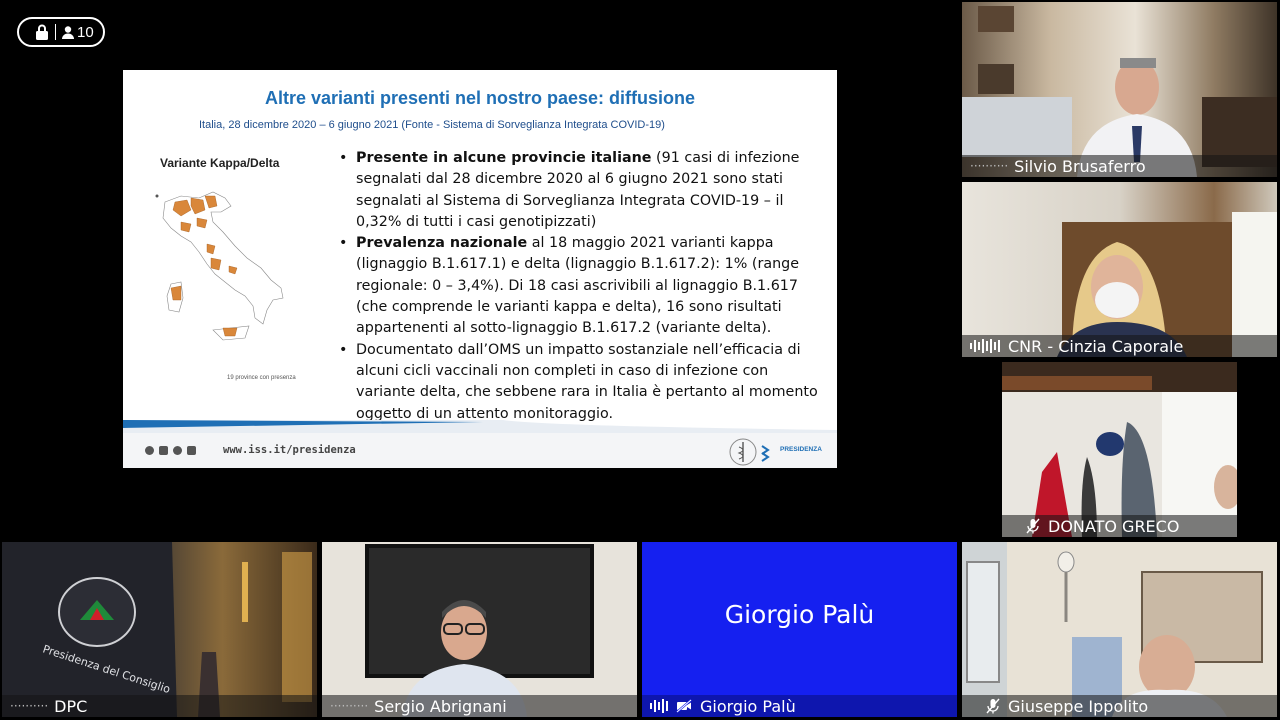 Image resolution: width=1280 pixels, height=720 pixels. Describe the element at coordinates (748, 706) in the screenshot. I see `participant-name: Giorgio Palù` at that location.